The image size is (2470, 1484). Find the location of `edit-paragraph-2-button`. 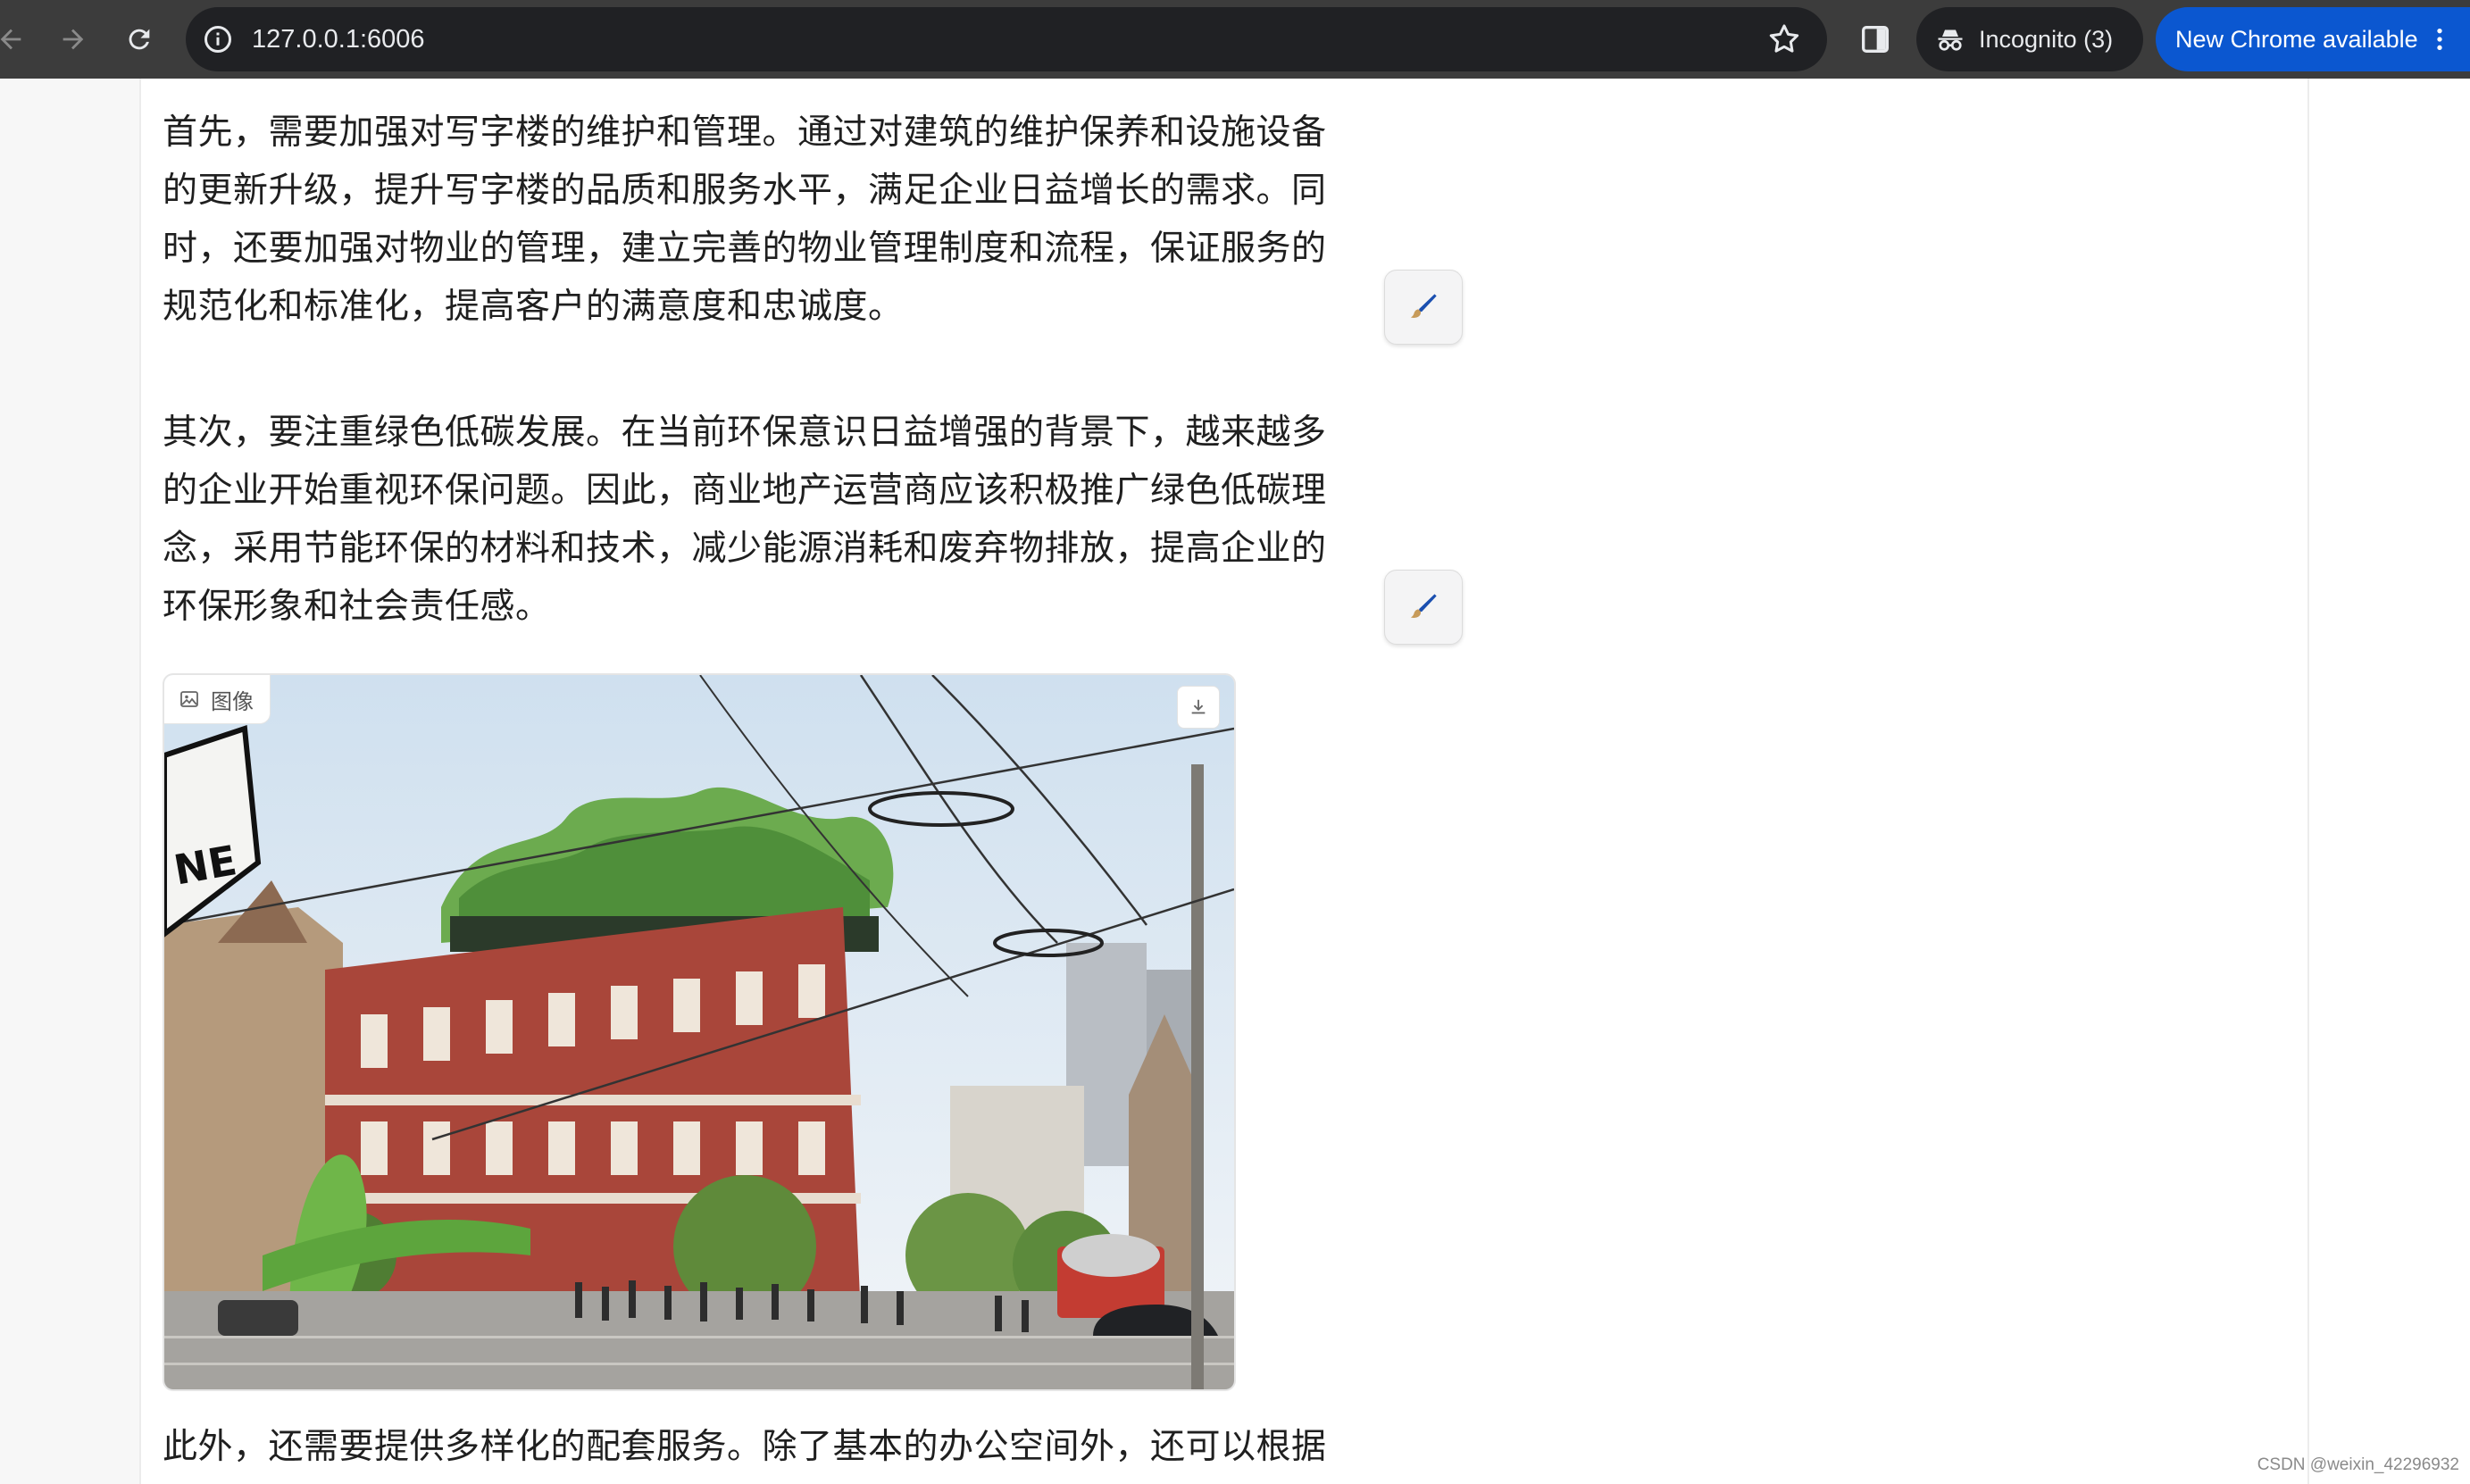

edit-paragraph-2-button is located at coordinates (1423, 607).